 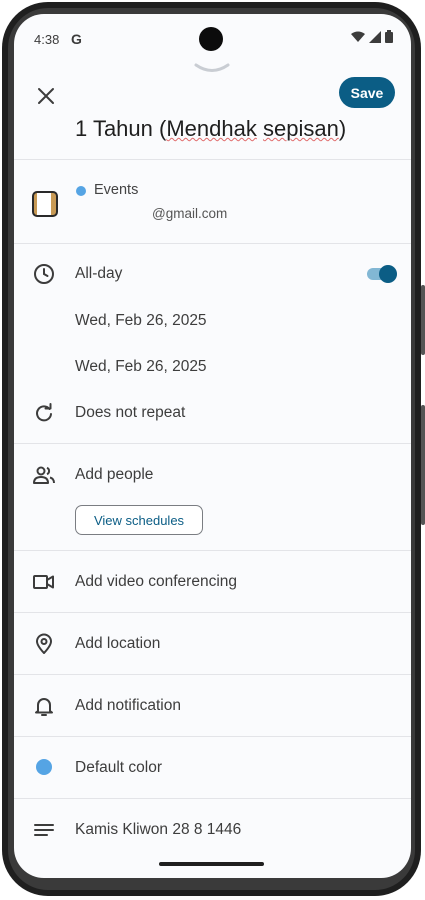 What do you see at coordinates (45, 204) in the screenshot?
I see `account-avatar` at bounding box center [45, 204].